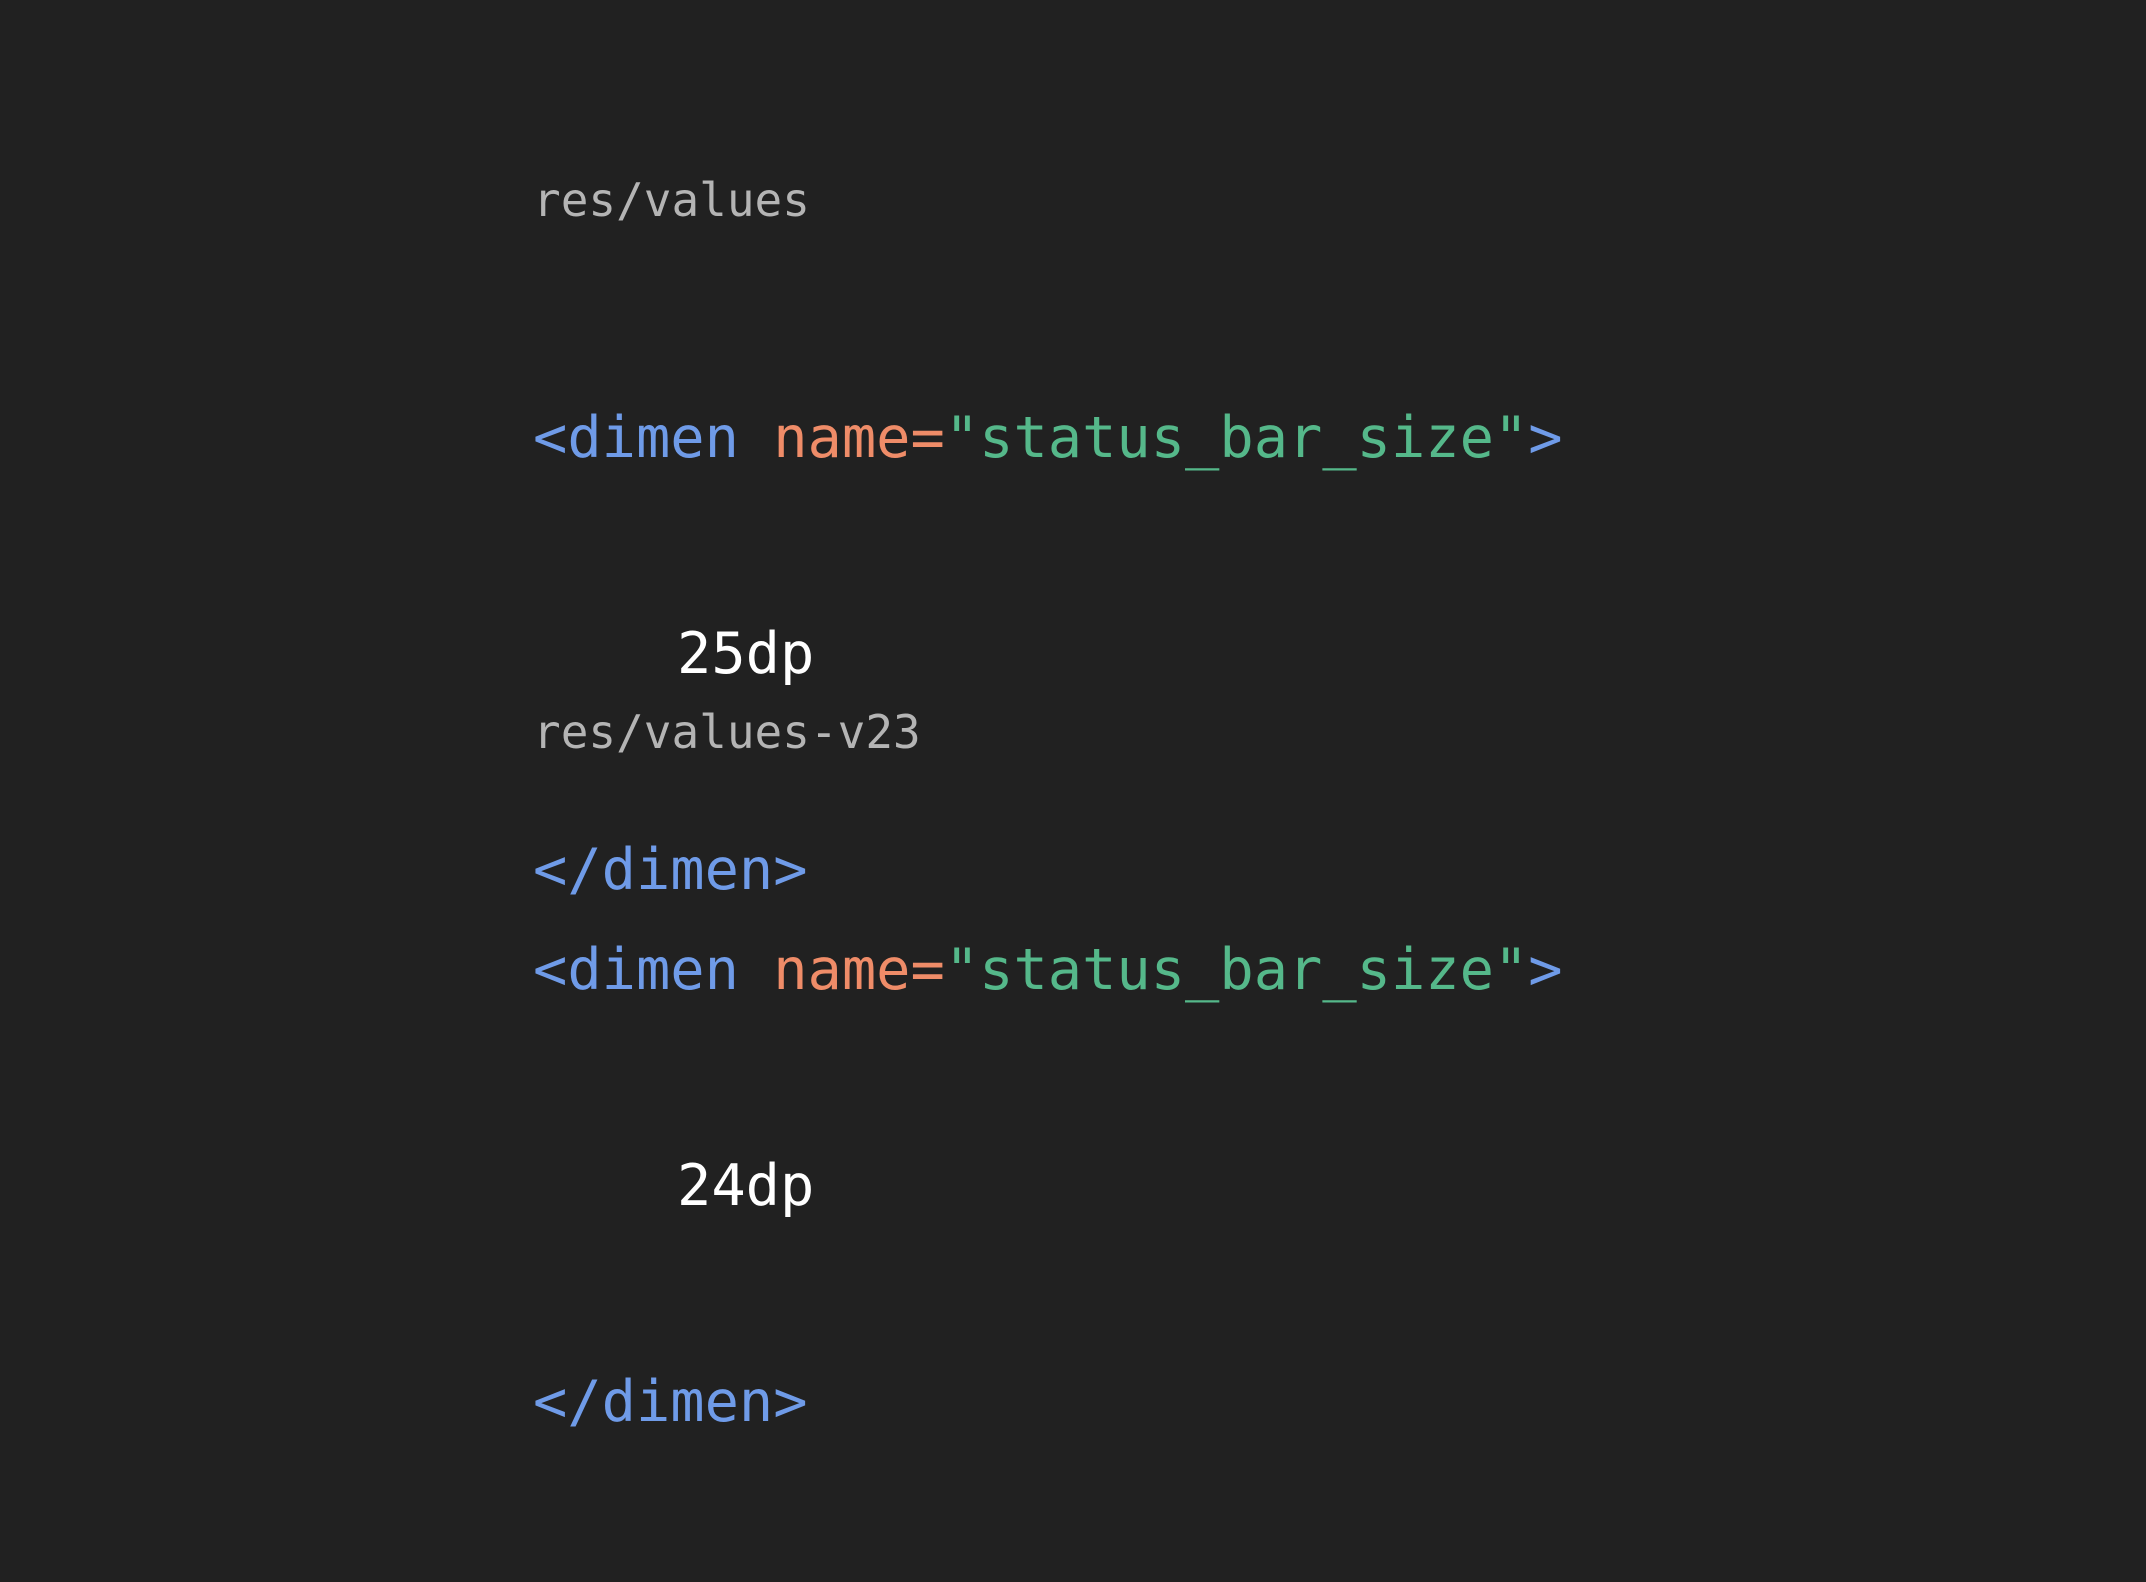  Describe the element at coordinates (1048, 654) in the screenshot. I see `code-line-value: 25dp` at that location.